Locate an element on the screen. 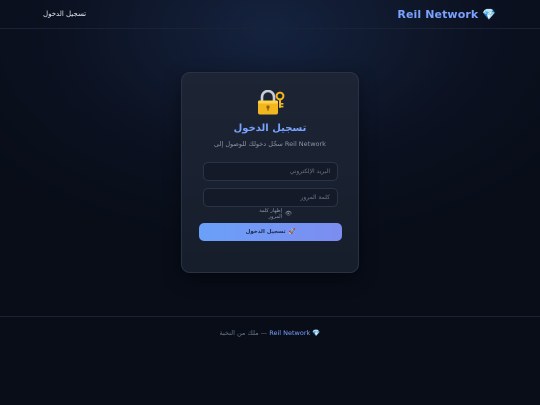 The height and width of the screenshot is (405, 540). footer-text: 💎 Reil Network — ملك من النخبة is located at coordinates (270, 333).